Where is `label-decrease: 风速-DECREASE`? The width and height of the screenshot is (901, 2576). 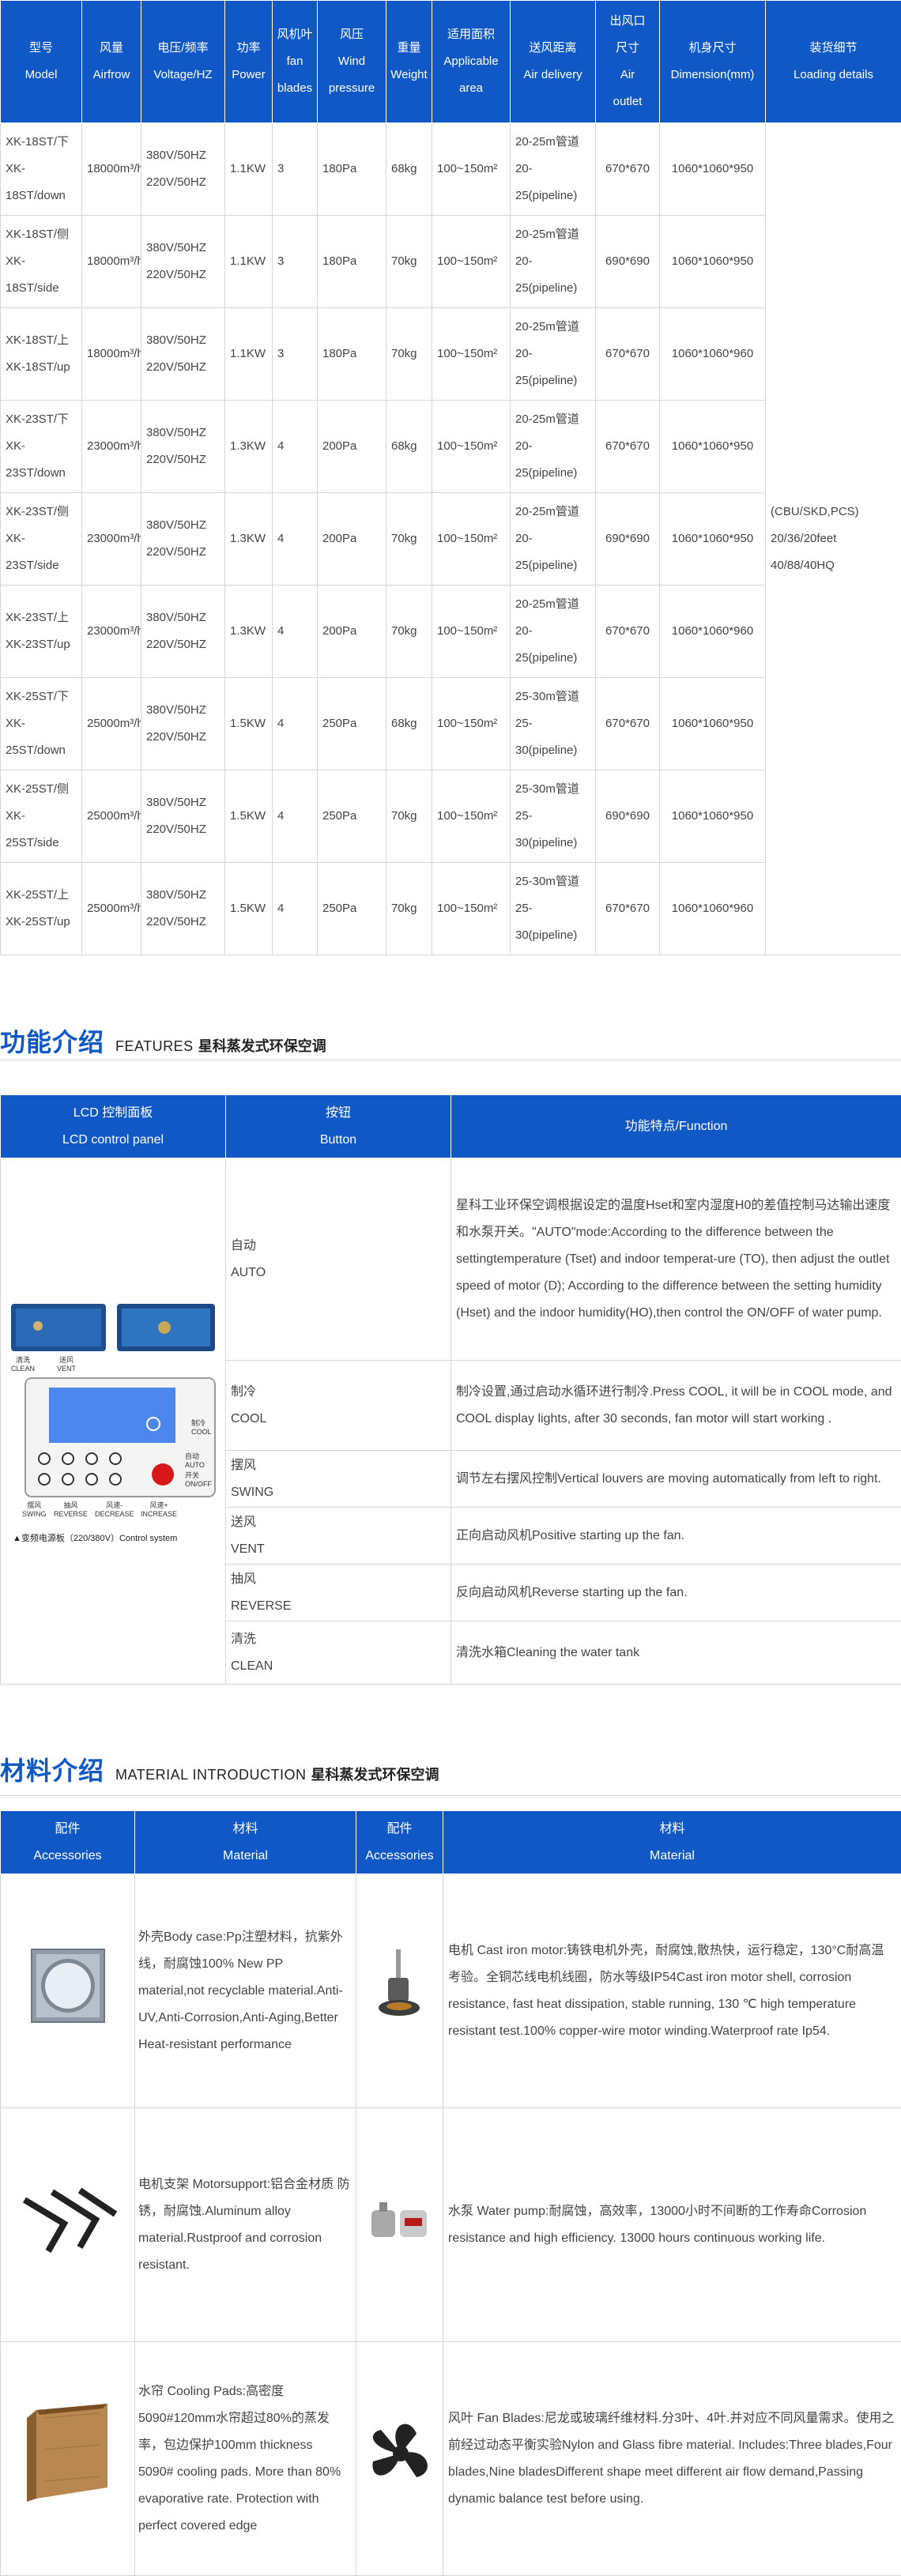
label-decrease: 风速-DECREASE is located at coordinates (115, 1510).